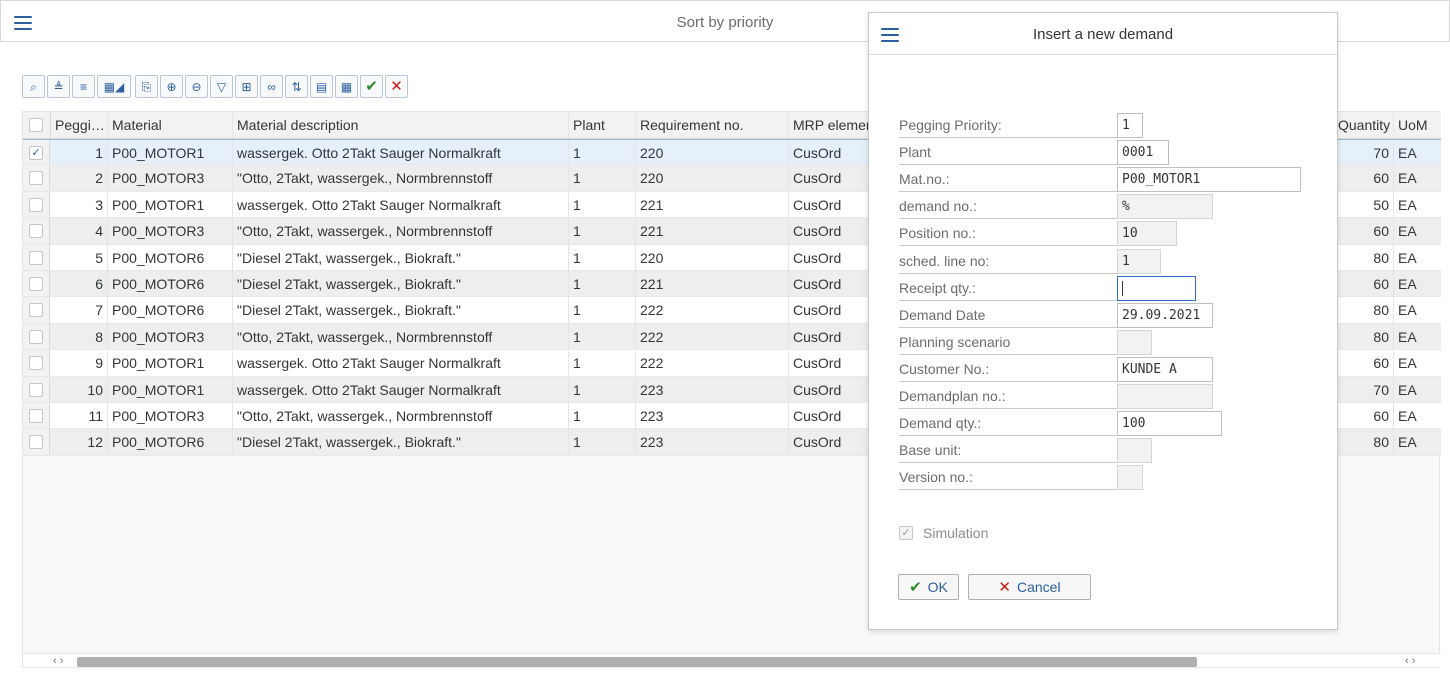  What do you see at coordinates (1410, 661) in the screenshot?
I see `scroll-right-arrows-icon: ‹ ›` at bounding box center [1410, 661].